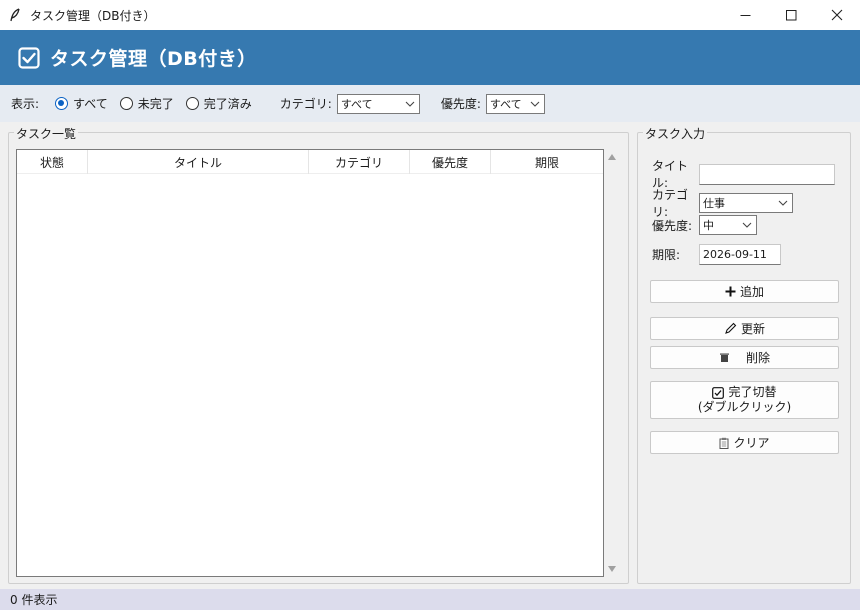 The height and width of the screenshot is (610, 860). I want to click on delete-button: 削除, so click(744, 357).